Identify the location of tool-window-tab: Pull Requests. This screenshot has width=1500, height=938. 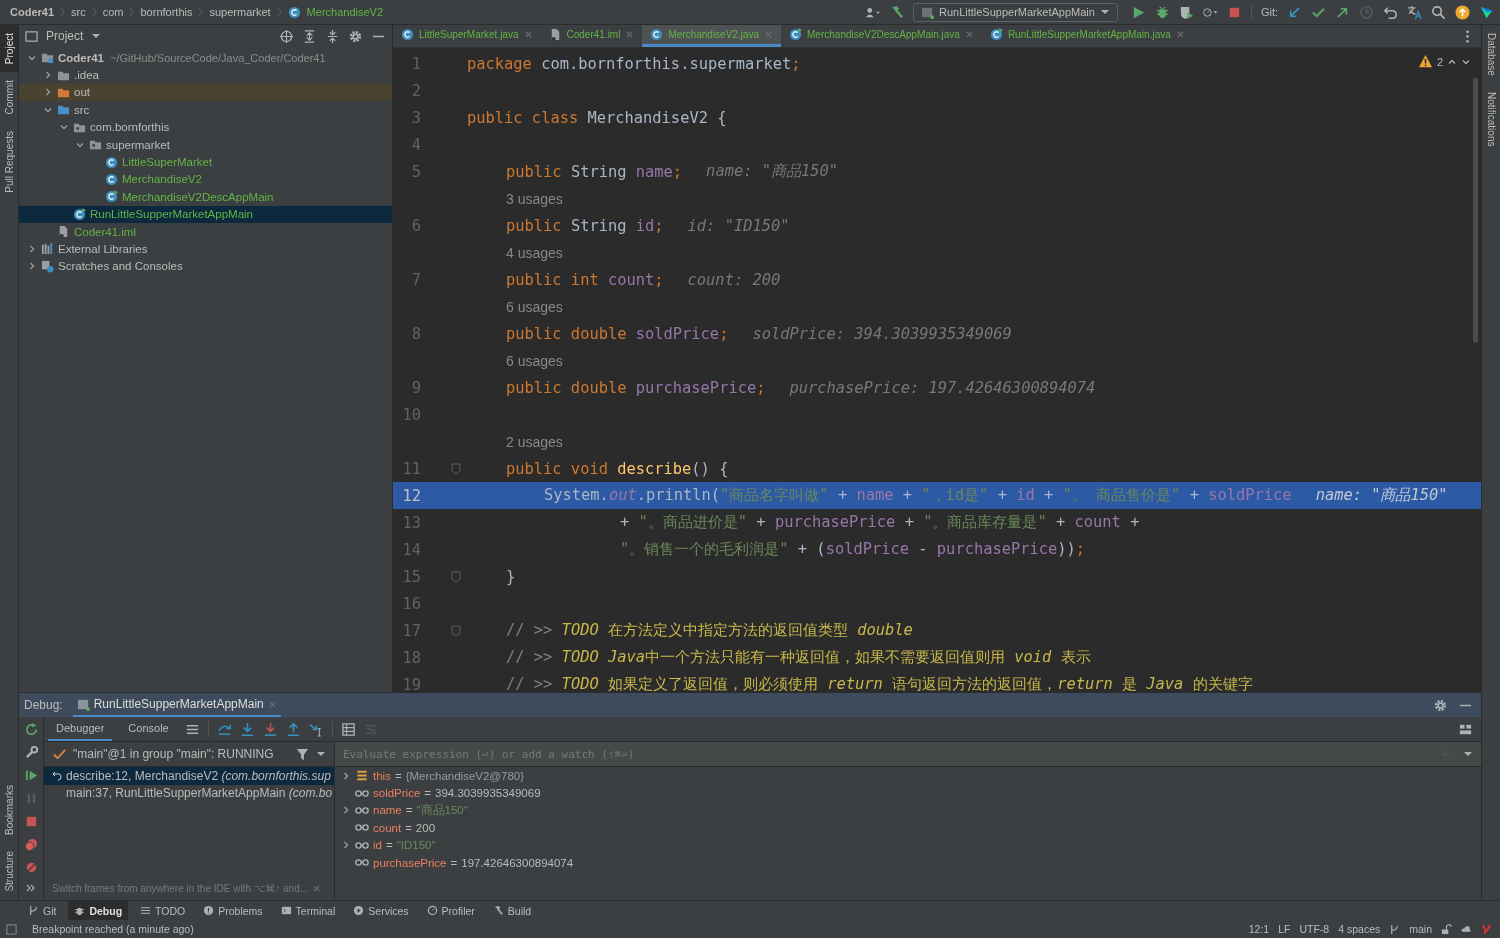
(9, 161).